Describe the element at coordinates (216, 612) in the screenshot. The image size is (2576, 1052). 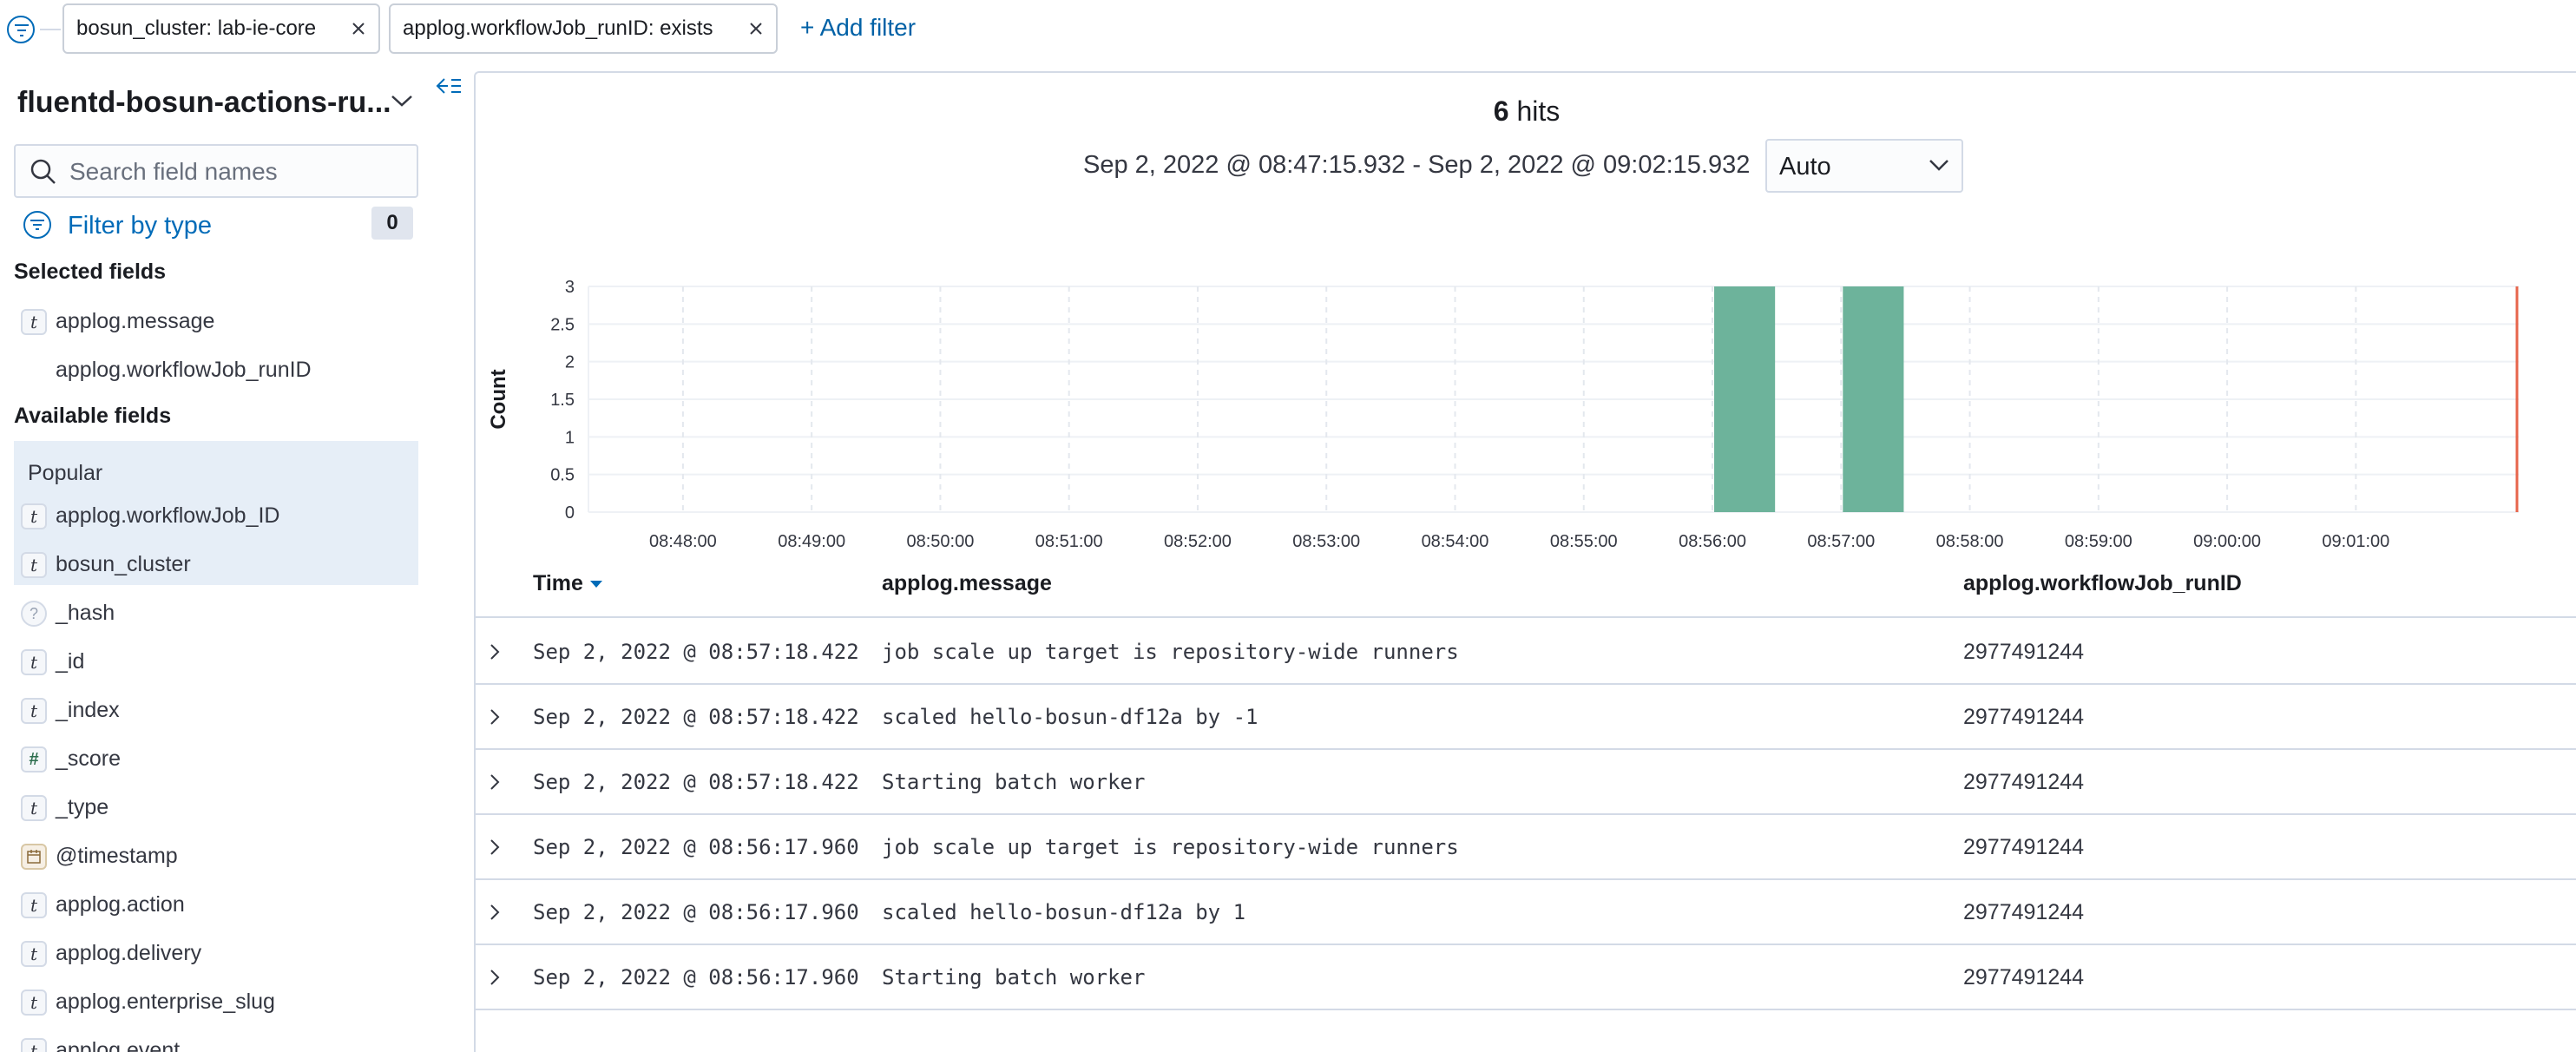
I see `field-item: ? _hash` at that location.